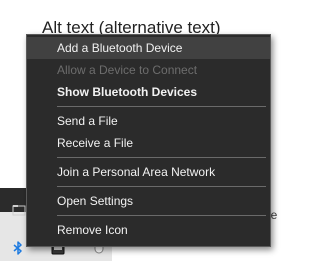 This screenshot has height=261, width=320. What do you see at coordinates (148, 143) in the screenshot?
I see `menu-item-receive-file: Receive a File` at bounding box center [148, 143].